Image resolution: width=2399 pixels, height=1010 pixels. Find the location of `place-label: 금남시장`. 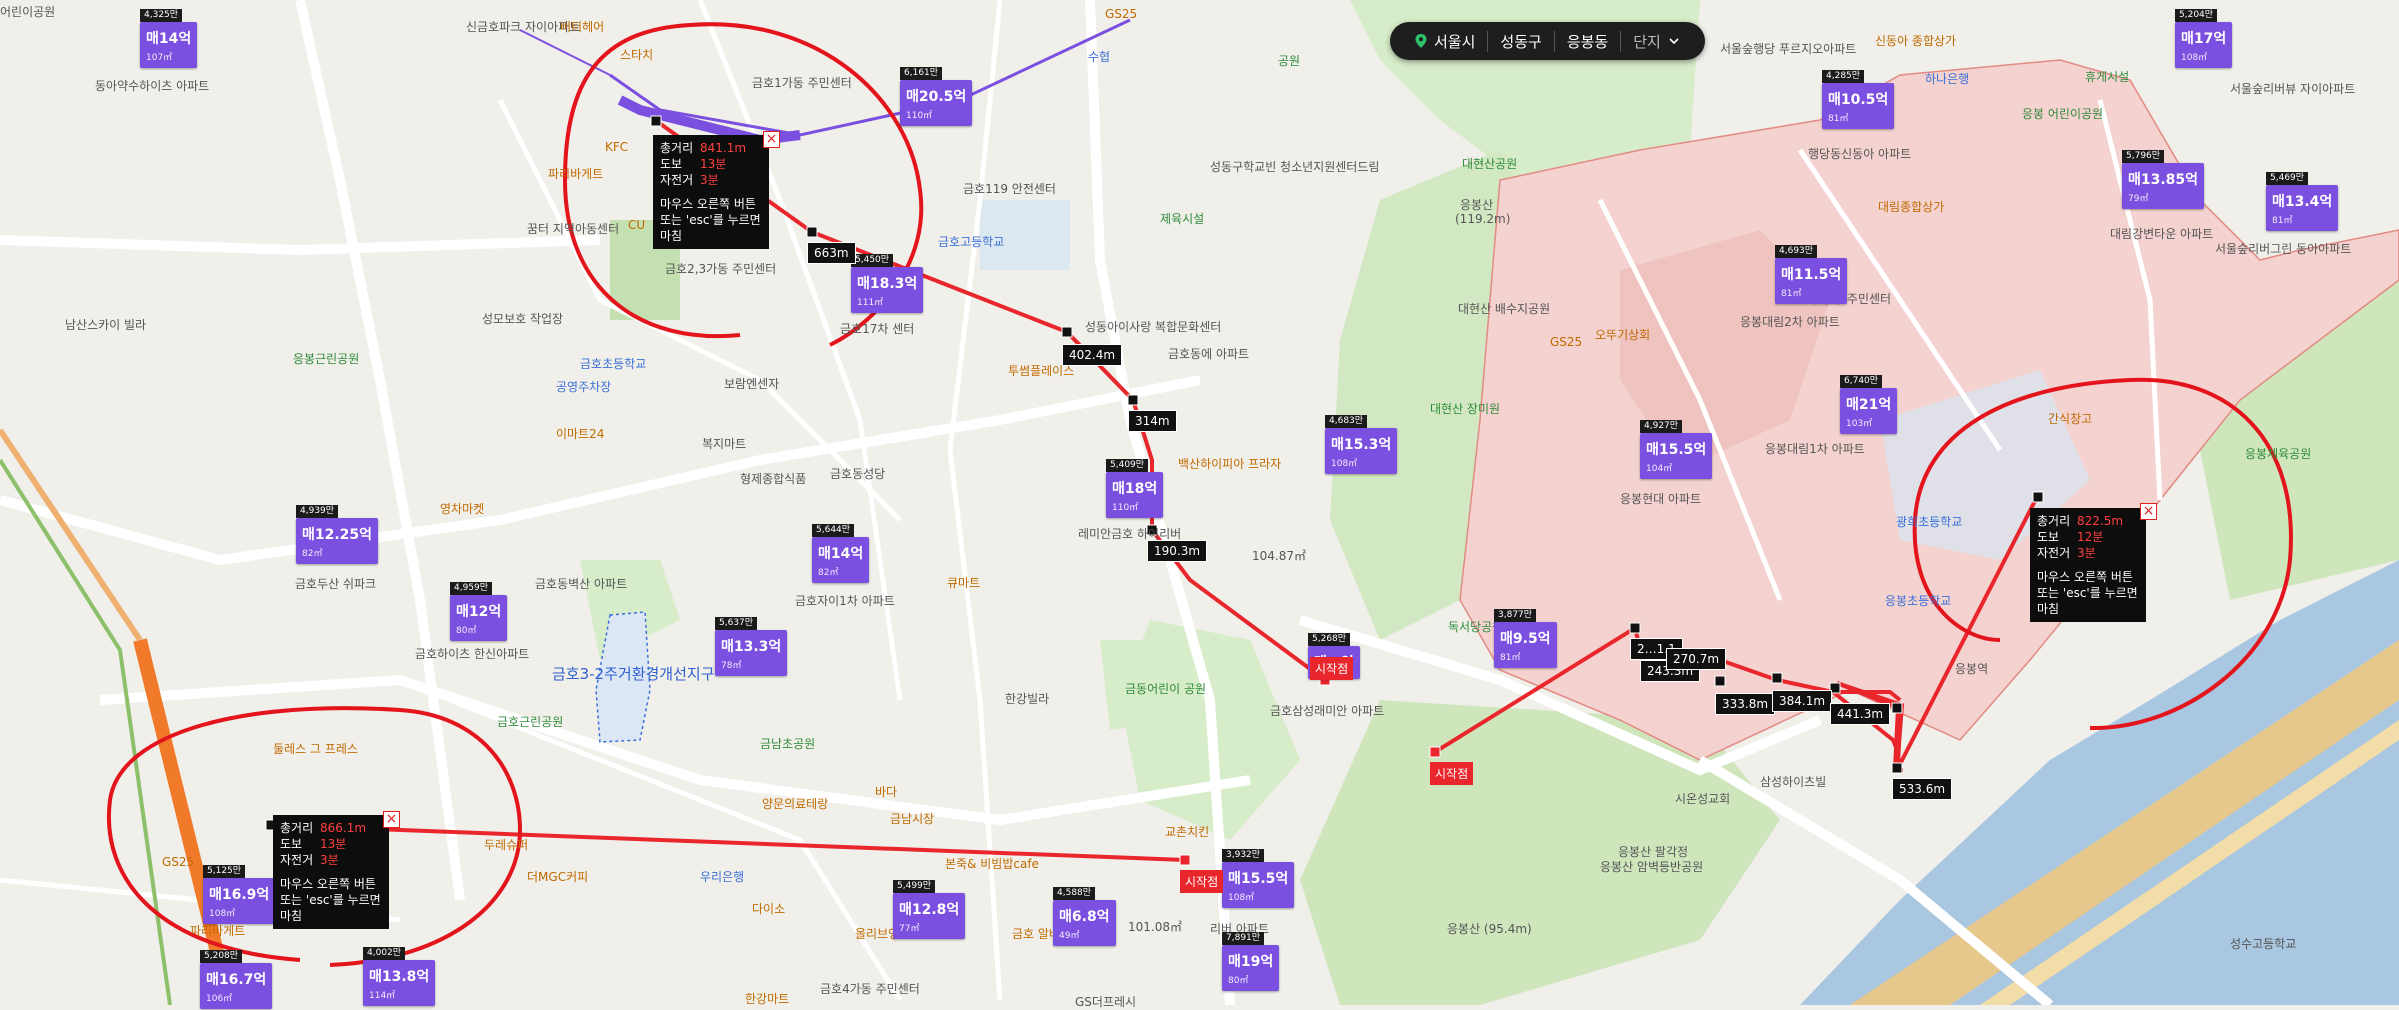

place-label: 금남시장 is located at coordinates (912, 819).